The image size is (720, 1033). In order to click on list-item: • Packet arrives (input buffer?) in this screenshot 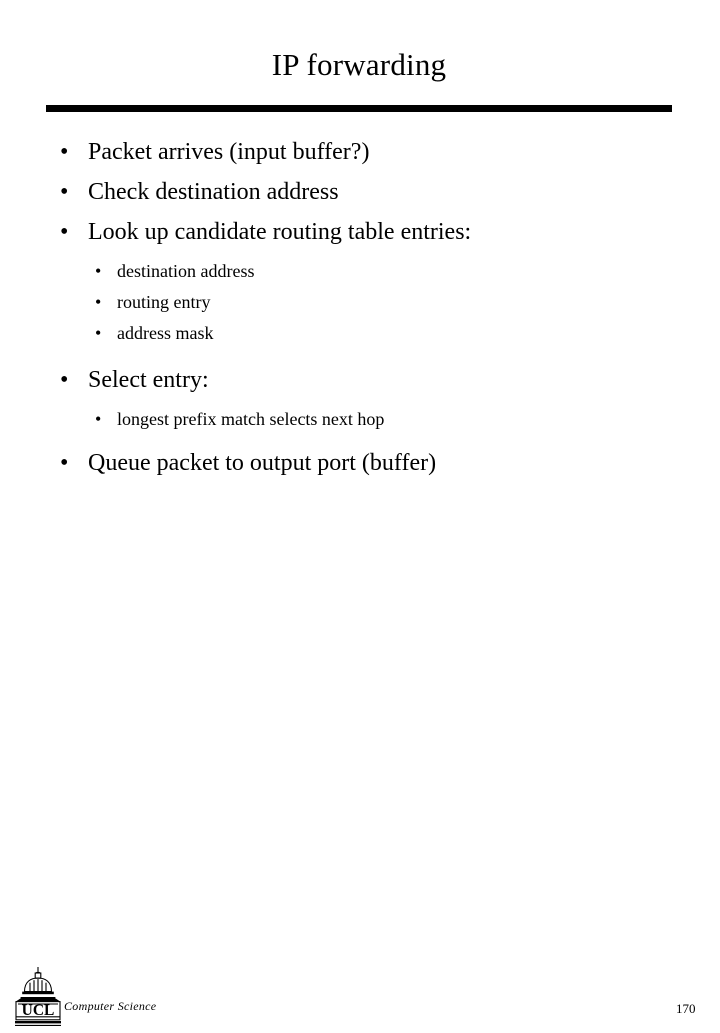, I will do `click(360, 152)`.